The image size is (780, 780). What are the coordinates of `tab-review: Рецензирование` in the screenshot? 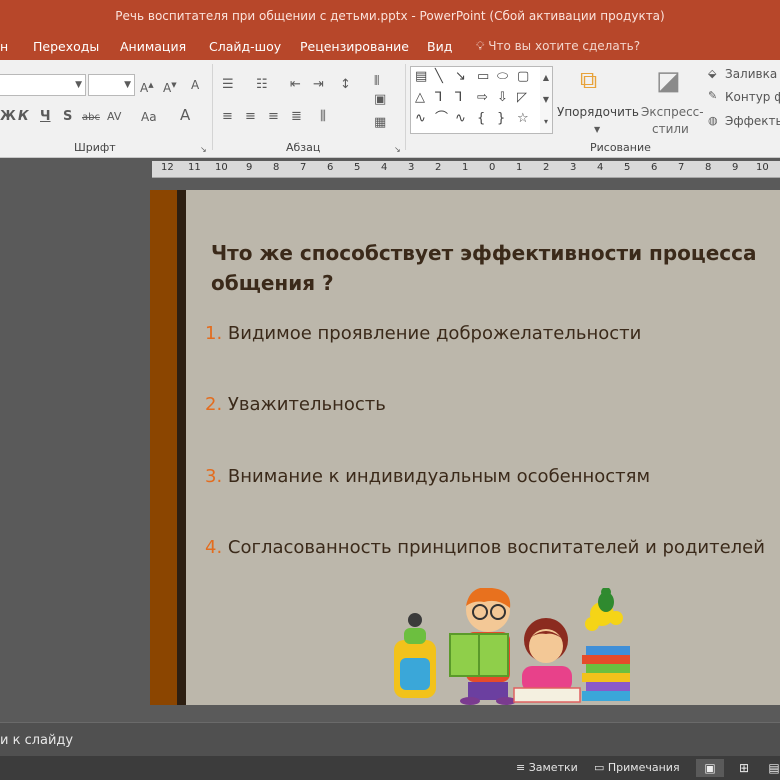 It's located at (354, 46).